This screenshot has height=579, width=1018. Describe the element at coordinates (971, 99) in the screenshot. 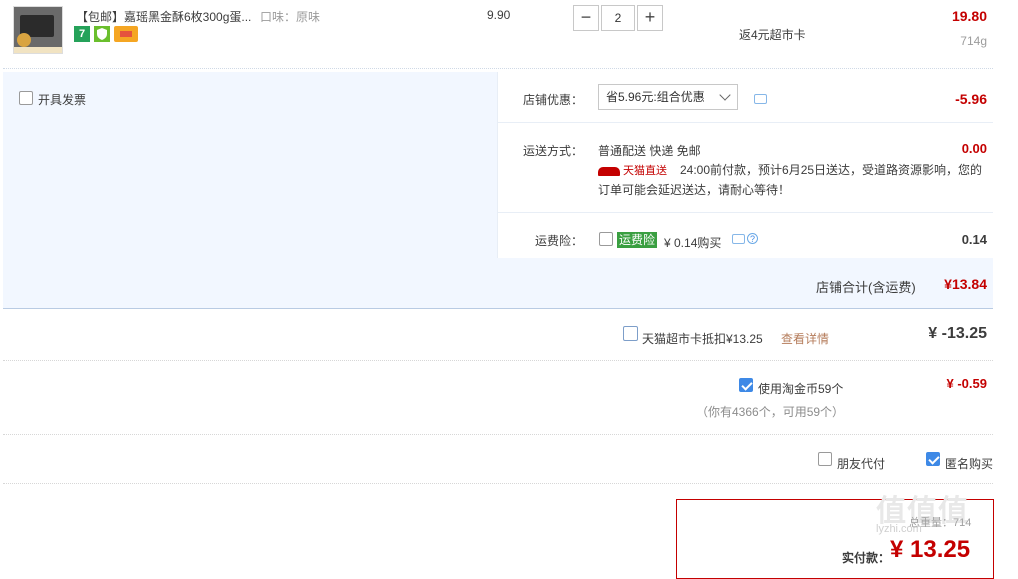

I see `discount-amount: -5.96` at that location.